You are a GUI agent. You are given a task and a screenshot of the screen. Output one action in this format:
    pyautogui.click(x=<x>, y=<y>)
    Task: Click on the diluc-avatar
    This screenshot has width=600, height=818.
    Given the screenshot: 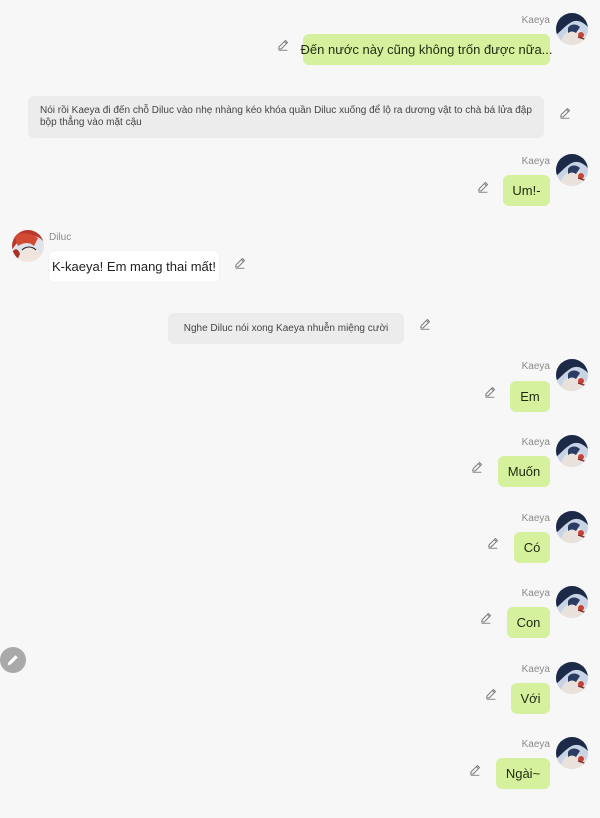 What is the action you would take?
    pyautogui.click(x=28, y=246)
    